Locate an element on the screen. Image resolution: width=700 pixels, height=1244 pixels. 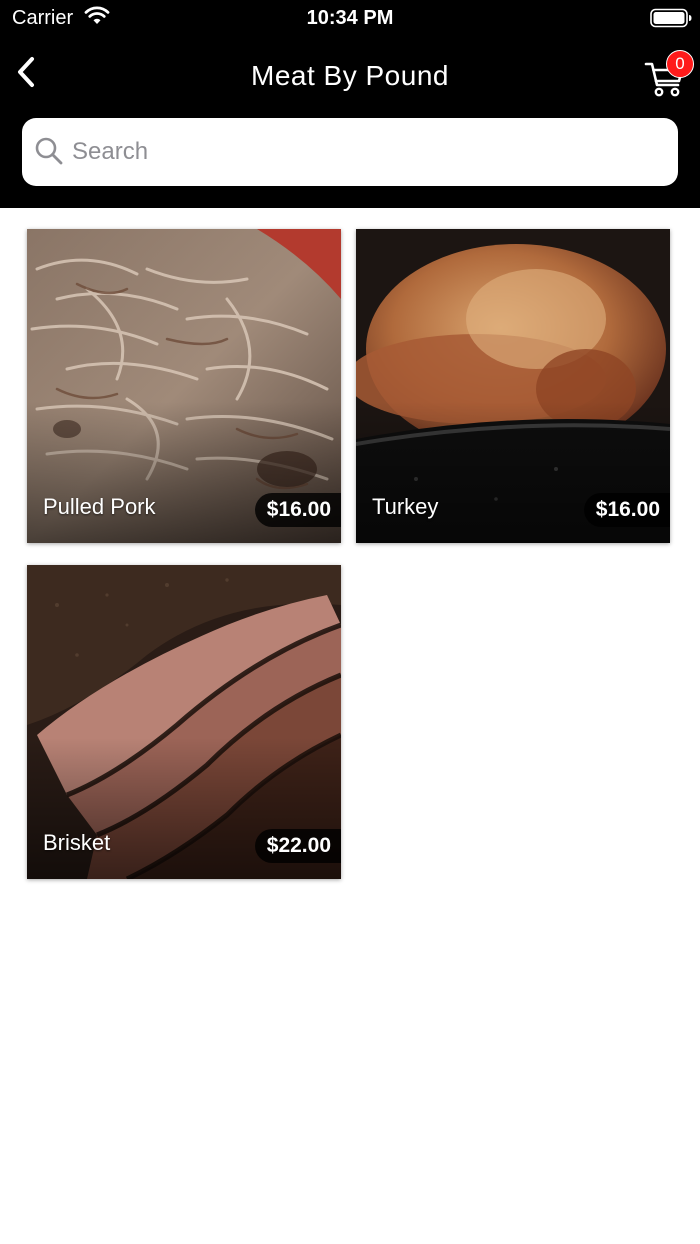
status-bar: Carrier 10:34 PM is located at coordinates (350, 20).